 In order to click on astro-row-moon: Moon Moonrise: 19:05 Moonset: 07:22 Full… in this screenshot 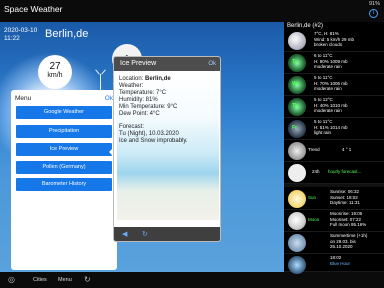, I will do `click(334, 221)`.